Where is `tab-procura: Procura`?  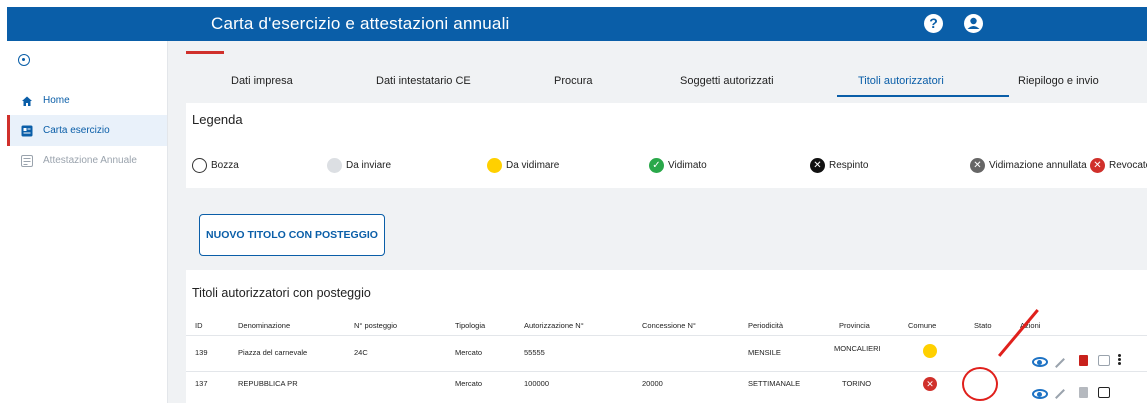 tab-procura: Procura is located at coordinates (573, 81).